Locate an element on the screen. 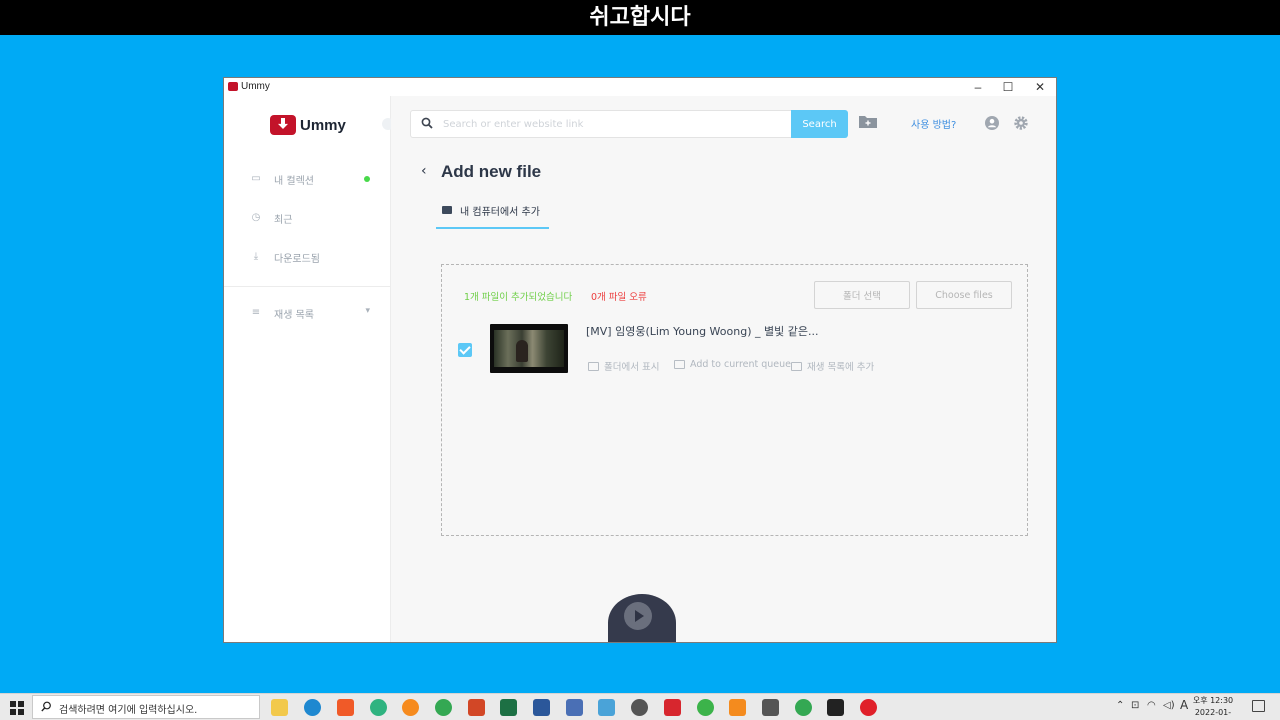 The width and height of the screenshot is (1280, 720). search-button: Search is located at coordinates (819, 124).